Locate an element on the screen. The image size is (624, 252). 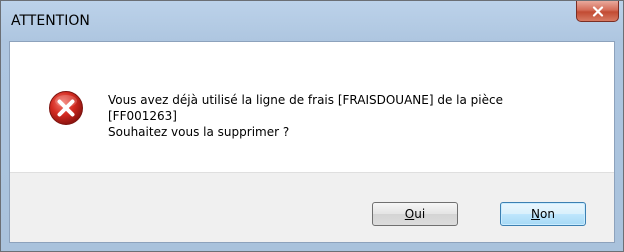
close-icon is located at coordinates (597, 11).